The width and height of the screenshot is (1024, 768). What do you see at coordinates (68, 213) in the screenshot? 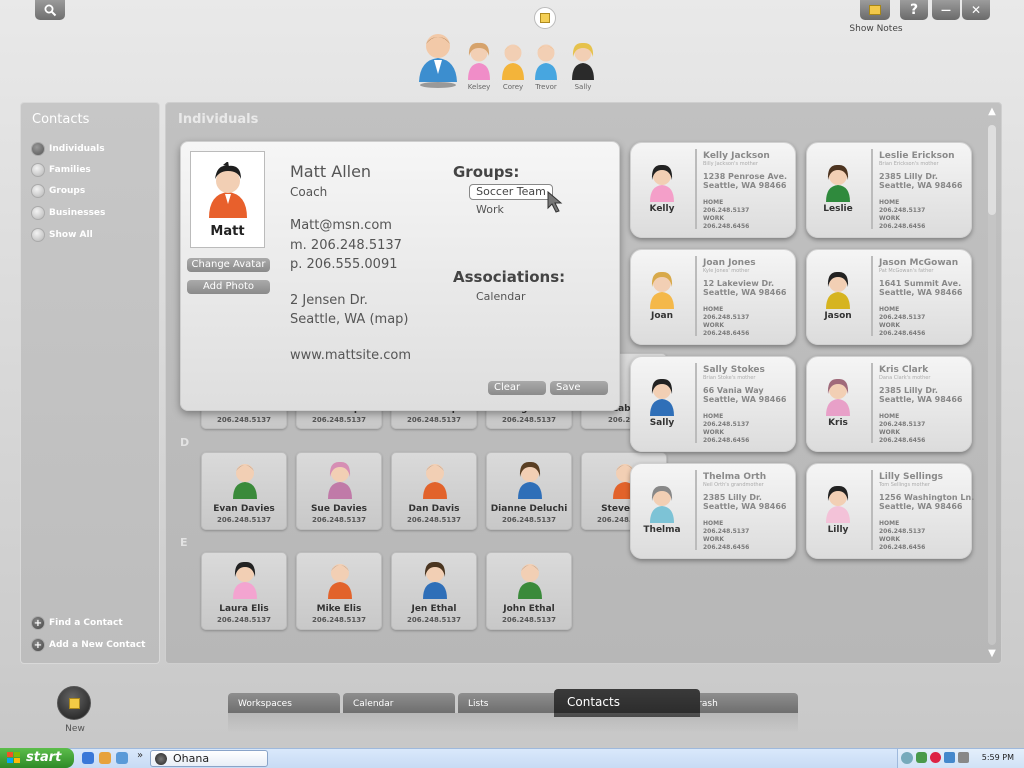
I see `sidebar-item-businesses: Businesses` at bounding box center [68, 213].